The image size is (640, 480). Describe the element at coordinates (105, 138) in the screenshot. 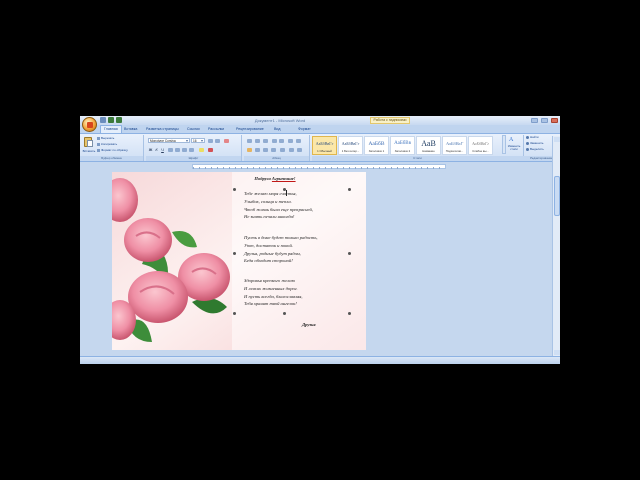

I see `cut-button: Вырезать` at that location.